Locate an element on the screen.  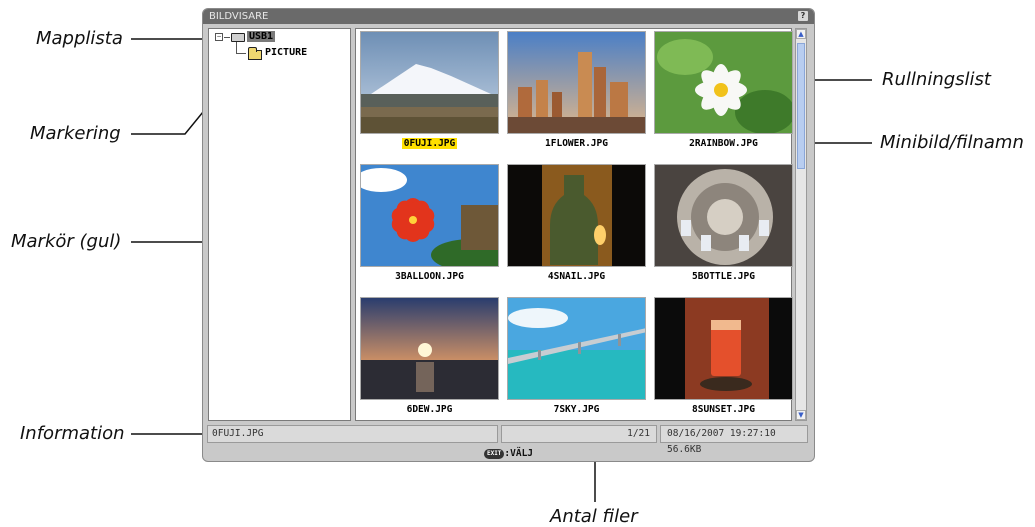
status-filename: 0FUJI.JPG is located at coordinates (352, 434).